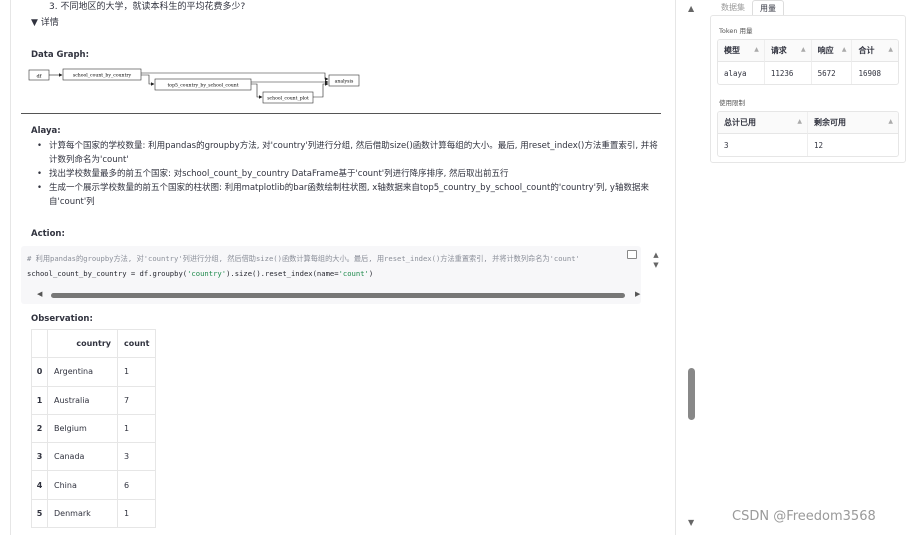 Image resolution: width=912 pixels, height=535 pixels. I want to click on table-header-label: 剩余可用, so click(830, 122).